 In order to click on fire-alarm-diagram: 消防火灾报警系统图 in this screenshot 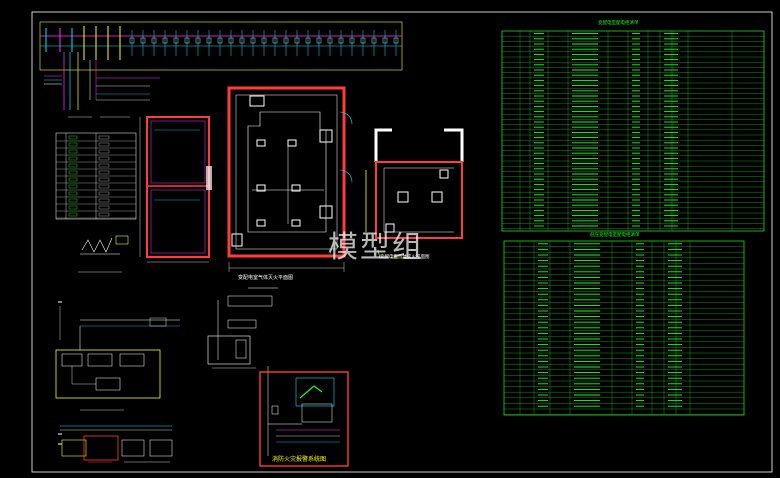, I will do `click(304, 416)`.